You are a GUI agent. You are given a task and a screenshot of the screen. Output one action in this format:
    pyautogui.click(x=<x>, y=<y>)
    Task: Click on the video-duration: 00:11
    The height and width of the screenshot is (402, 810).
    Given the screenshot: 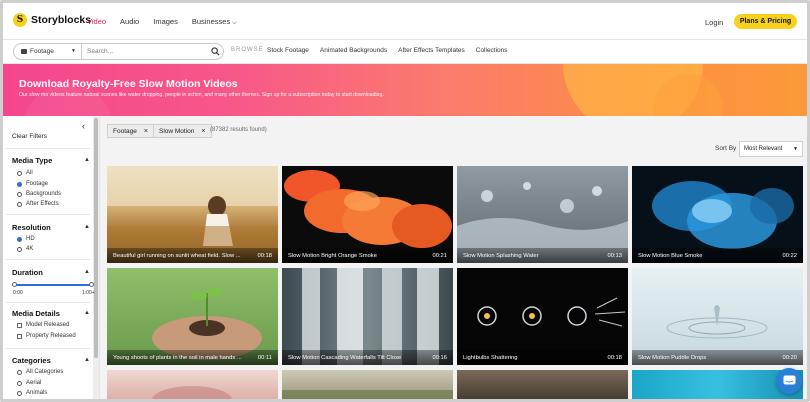 What is the action you would take?
    pyautogui.click(x=264, y=357)
    